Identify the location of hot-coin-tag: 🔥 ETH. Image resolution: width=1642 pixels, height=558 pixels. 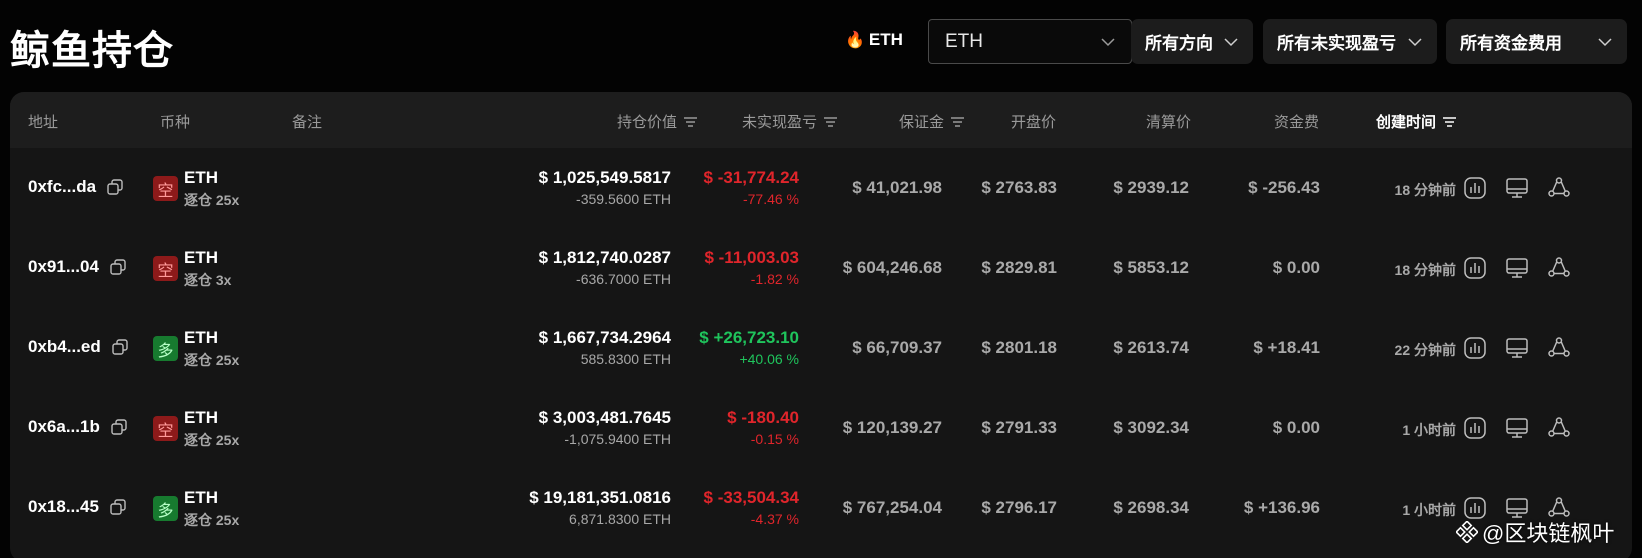
(874, 40).